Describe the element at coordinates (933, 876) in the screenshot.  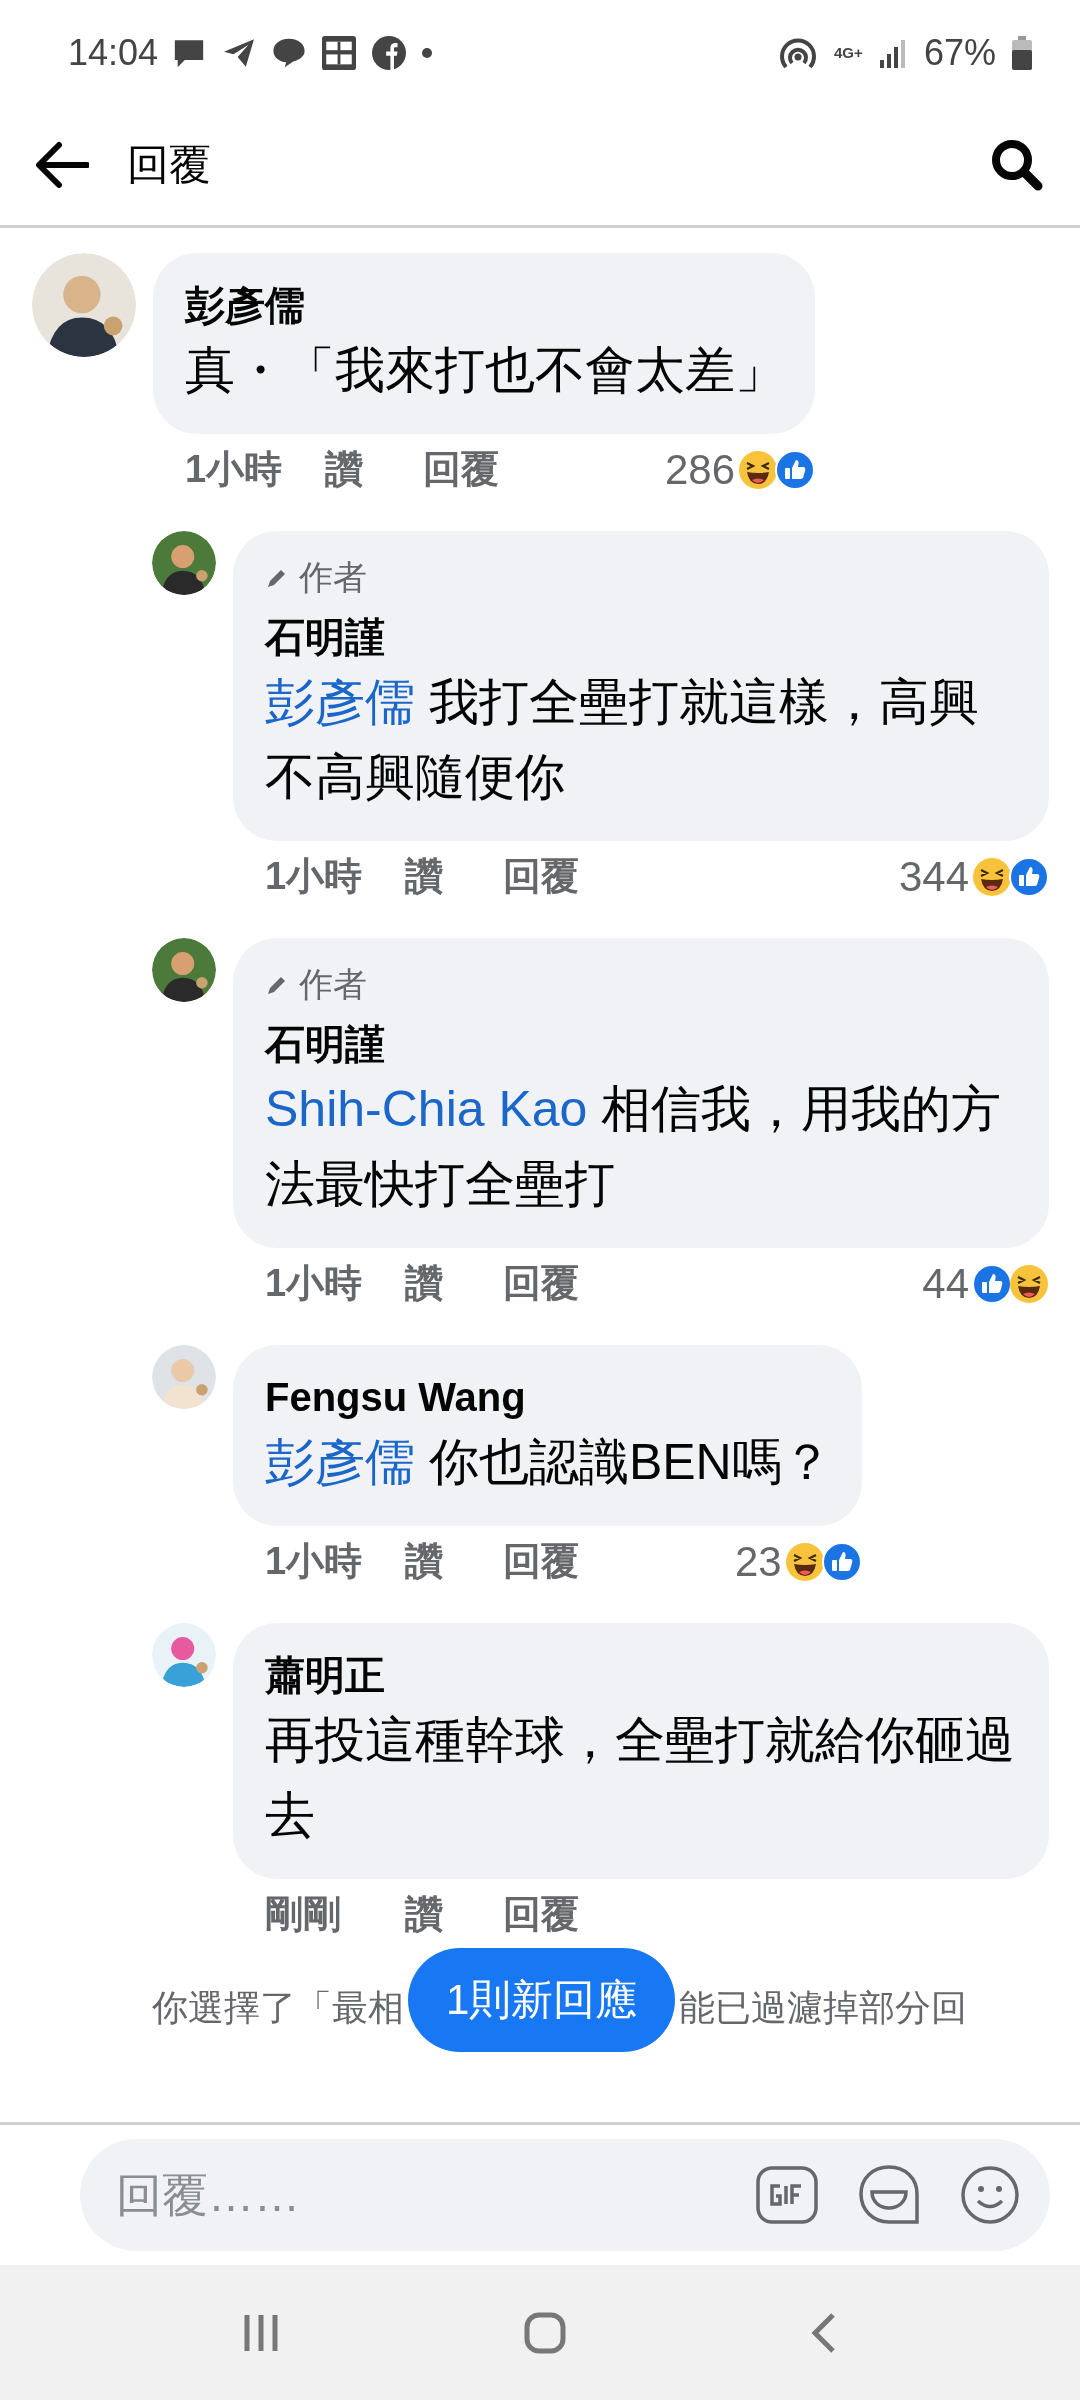
I see `reaction-count: 344` at that location.